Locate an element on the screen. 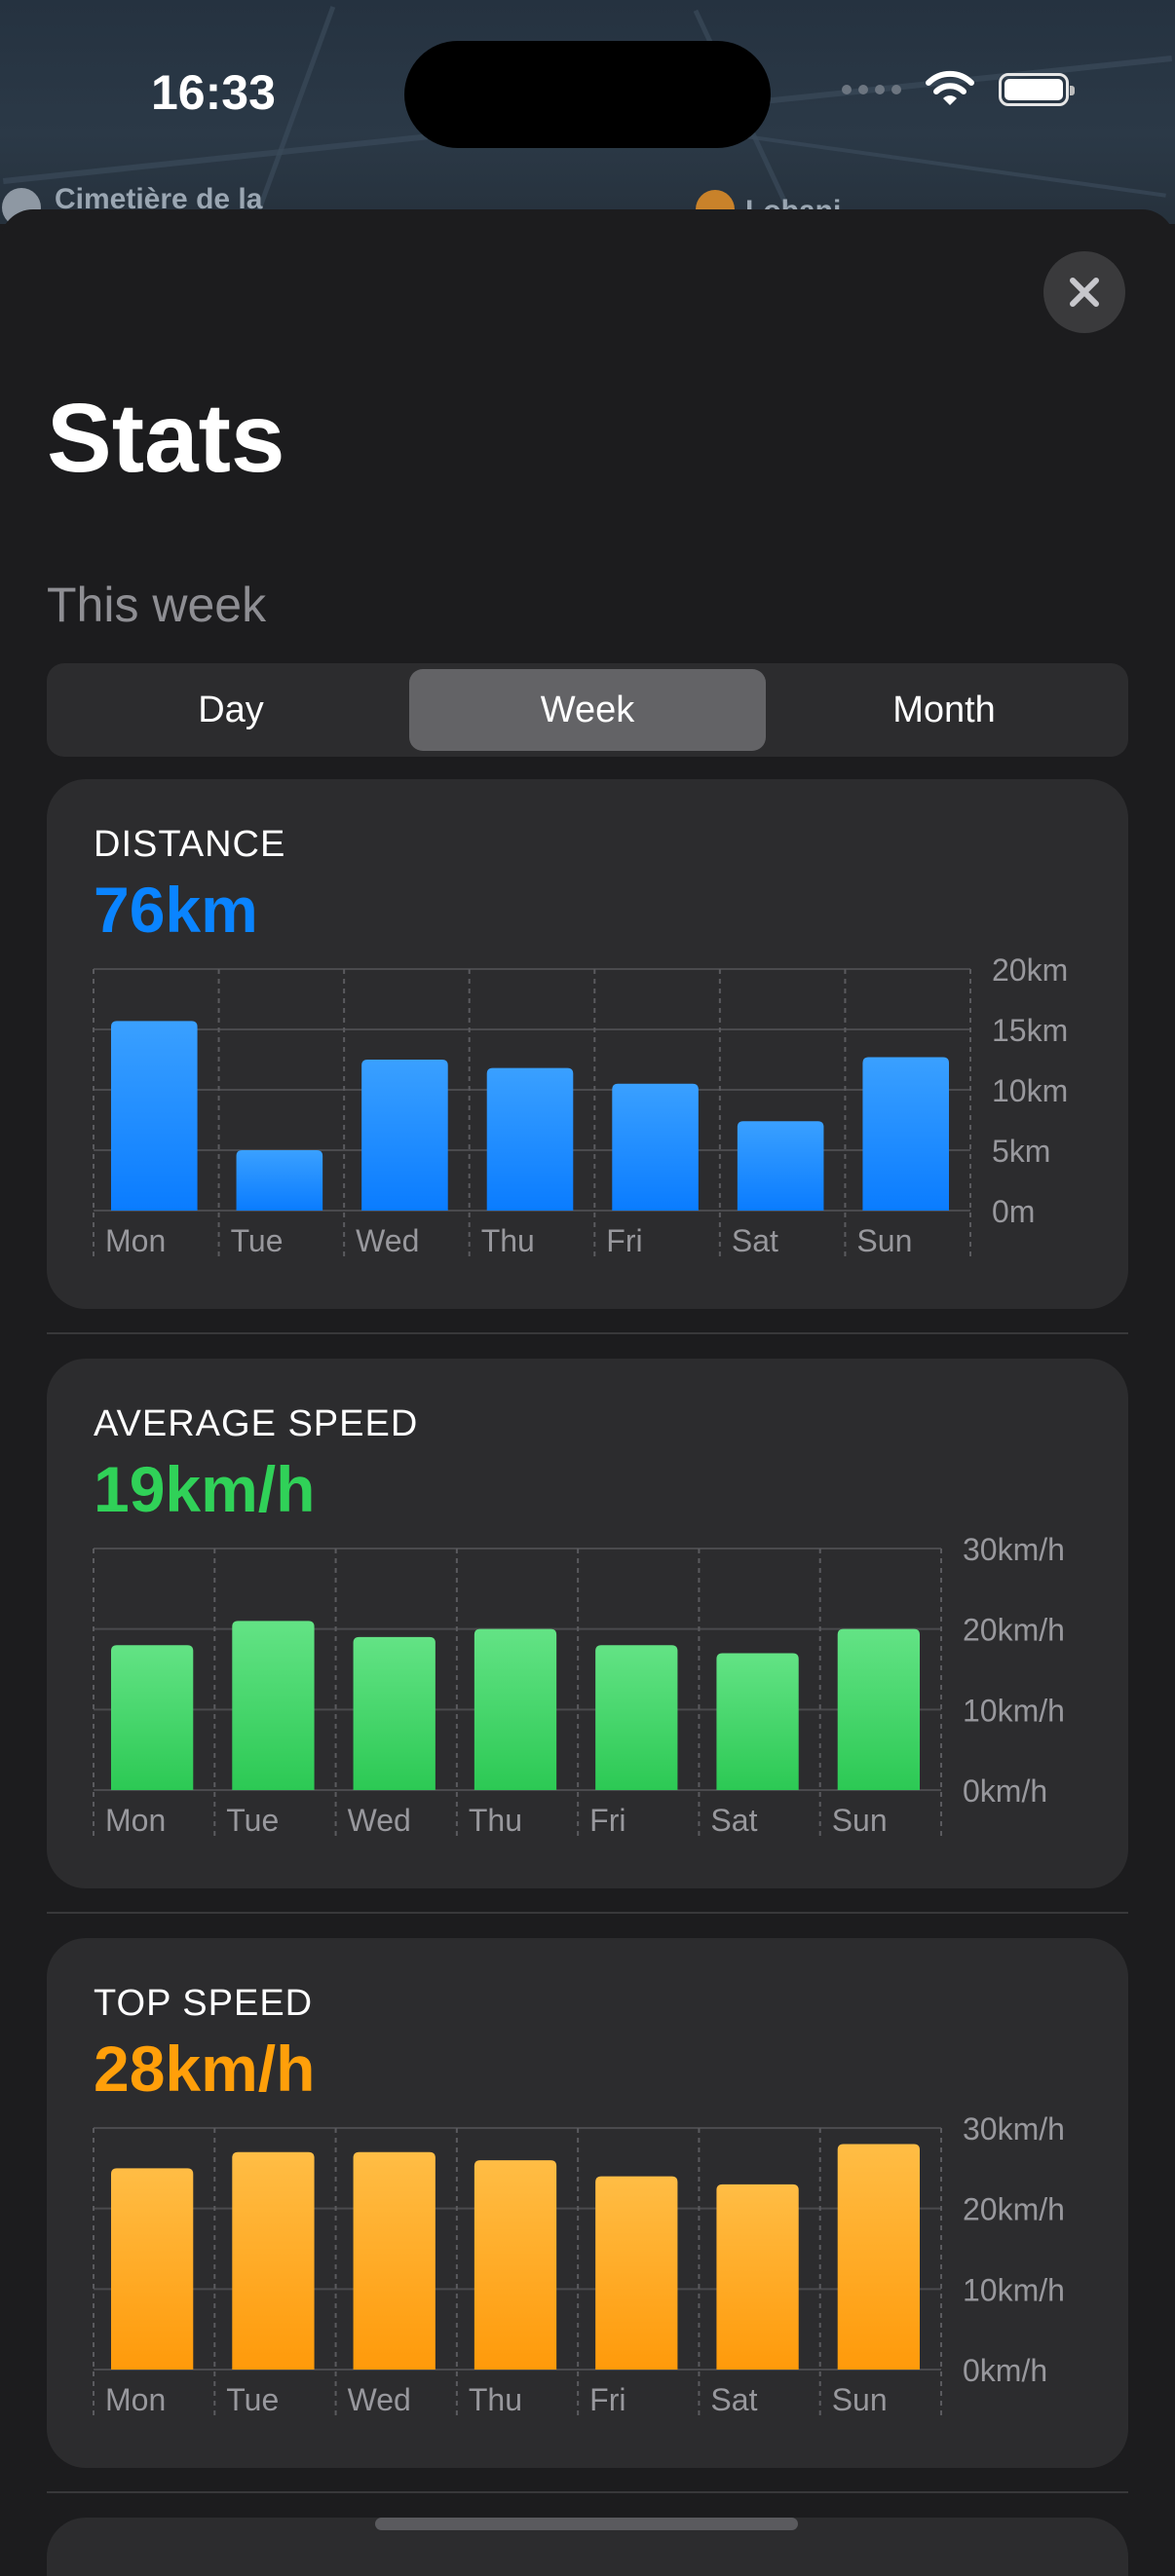 This screenshot has height=2576, width=1175. close-button is located at coordinates (1084, 292).